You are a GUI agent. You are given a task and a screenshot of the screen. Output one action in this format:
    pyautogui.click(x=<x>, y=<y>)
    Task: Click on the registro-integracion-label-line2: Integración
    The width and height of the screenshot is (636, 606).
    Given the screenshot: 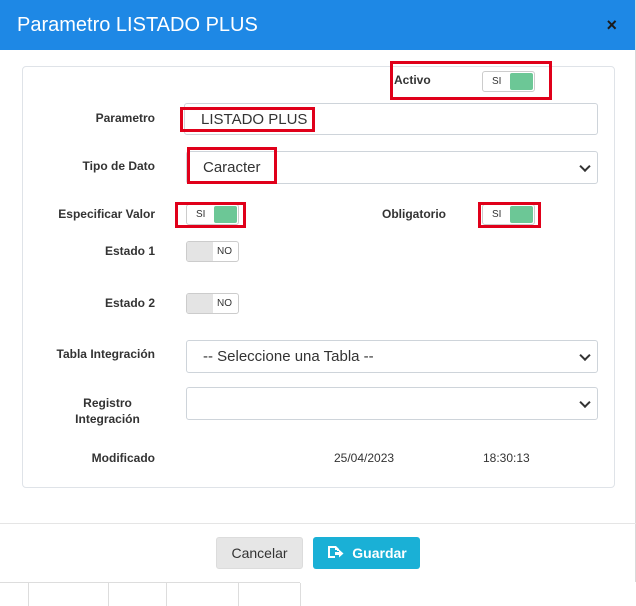 What is the action you would take?
    pyautogui.click(x=107, y=419)
    